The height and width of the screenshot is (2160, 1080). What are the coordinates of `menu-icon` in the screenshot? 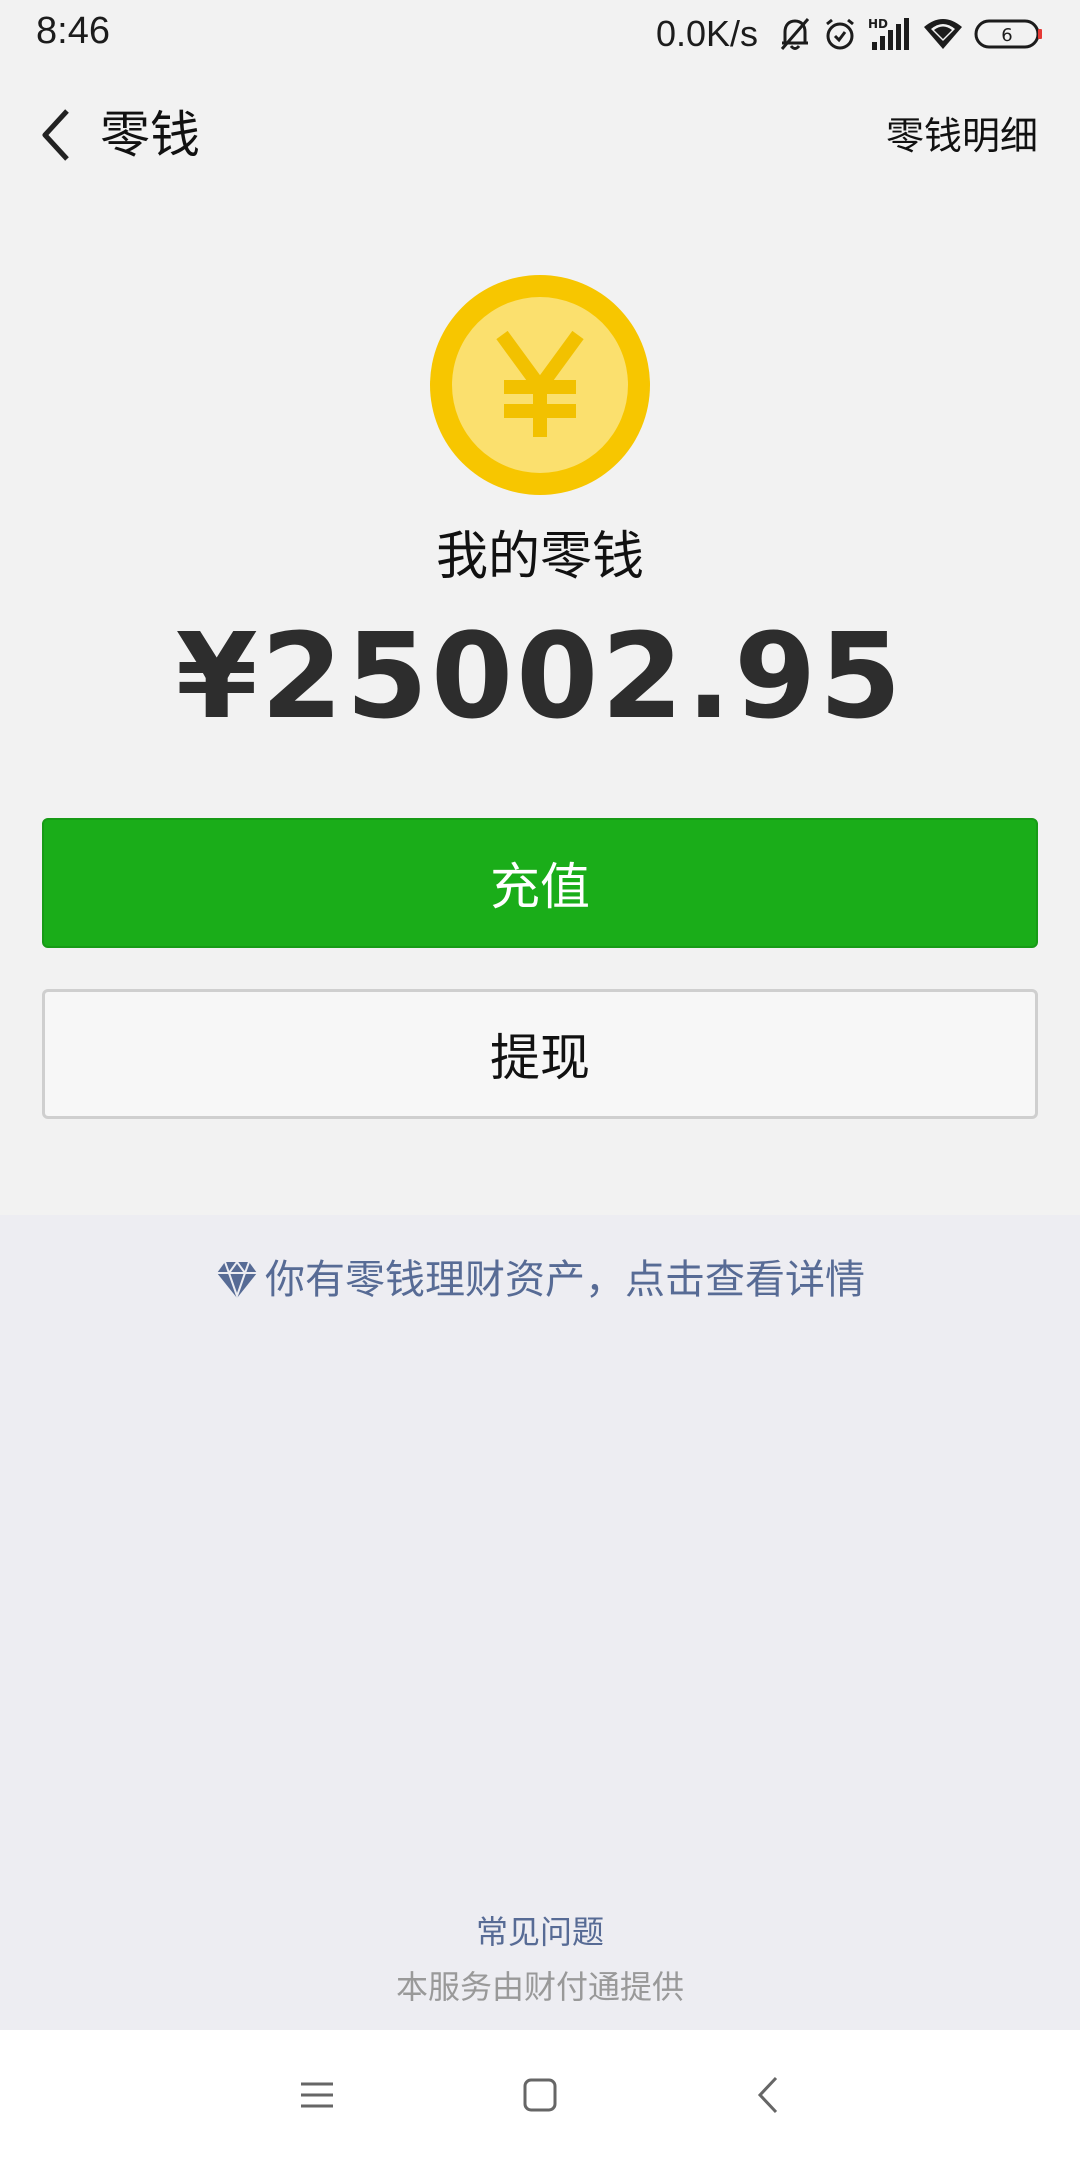 It's located at (317, 2095).